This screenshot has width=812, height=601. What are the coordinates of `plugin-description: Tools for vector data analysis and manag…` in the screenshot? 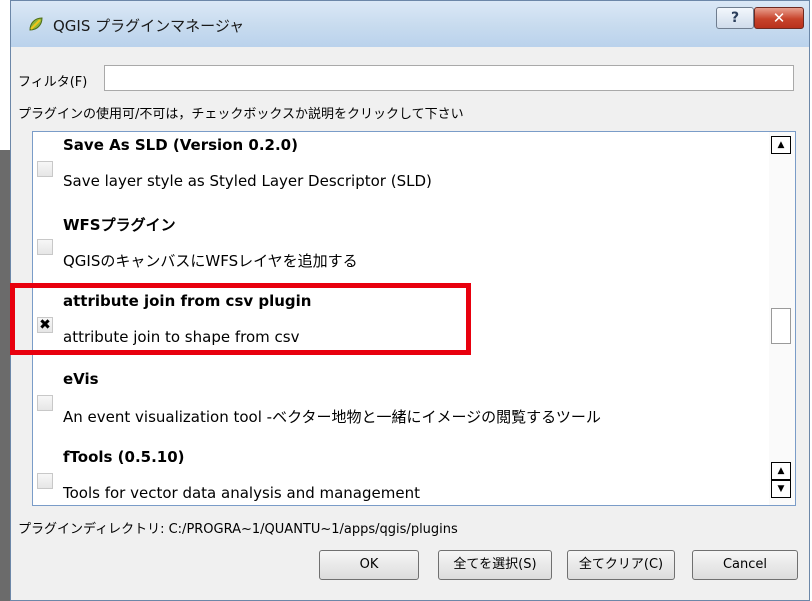 It's located at (241, 493).